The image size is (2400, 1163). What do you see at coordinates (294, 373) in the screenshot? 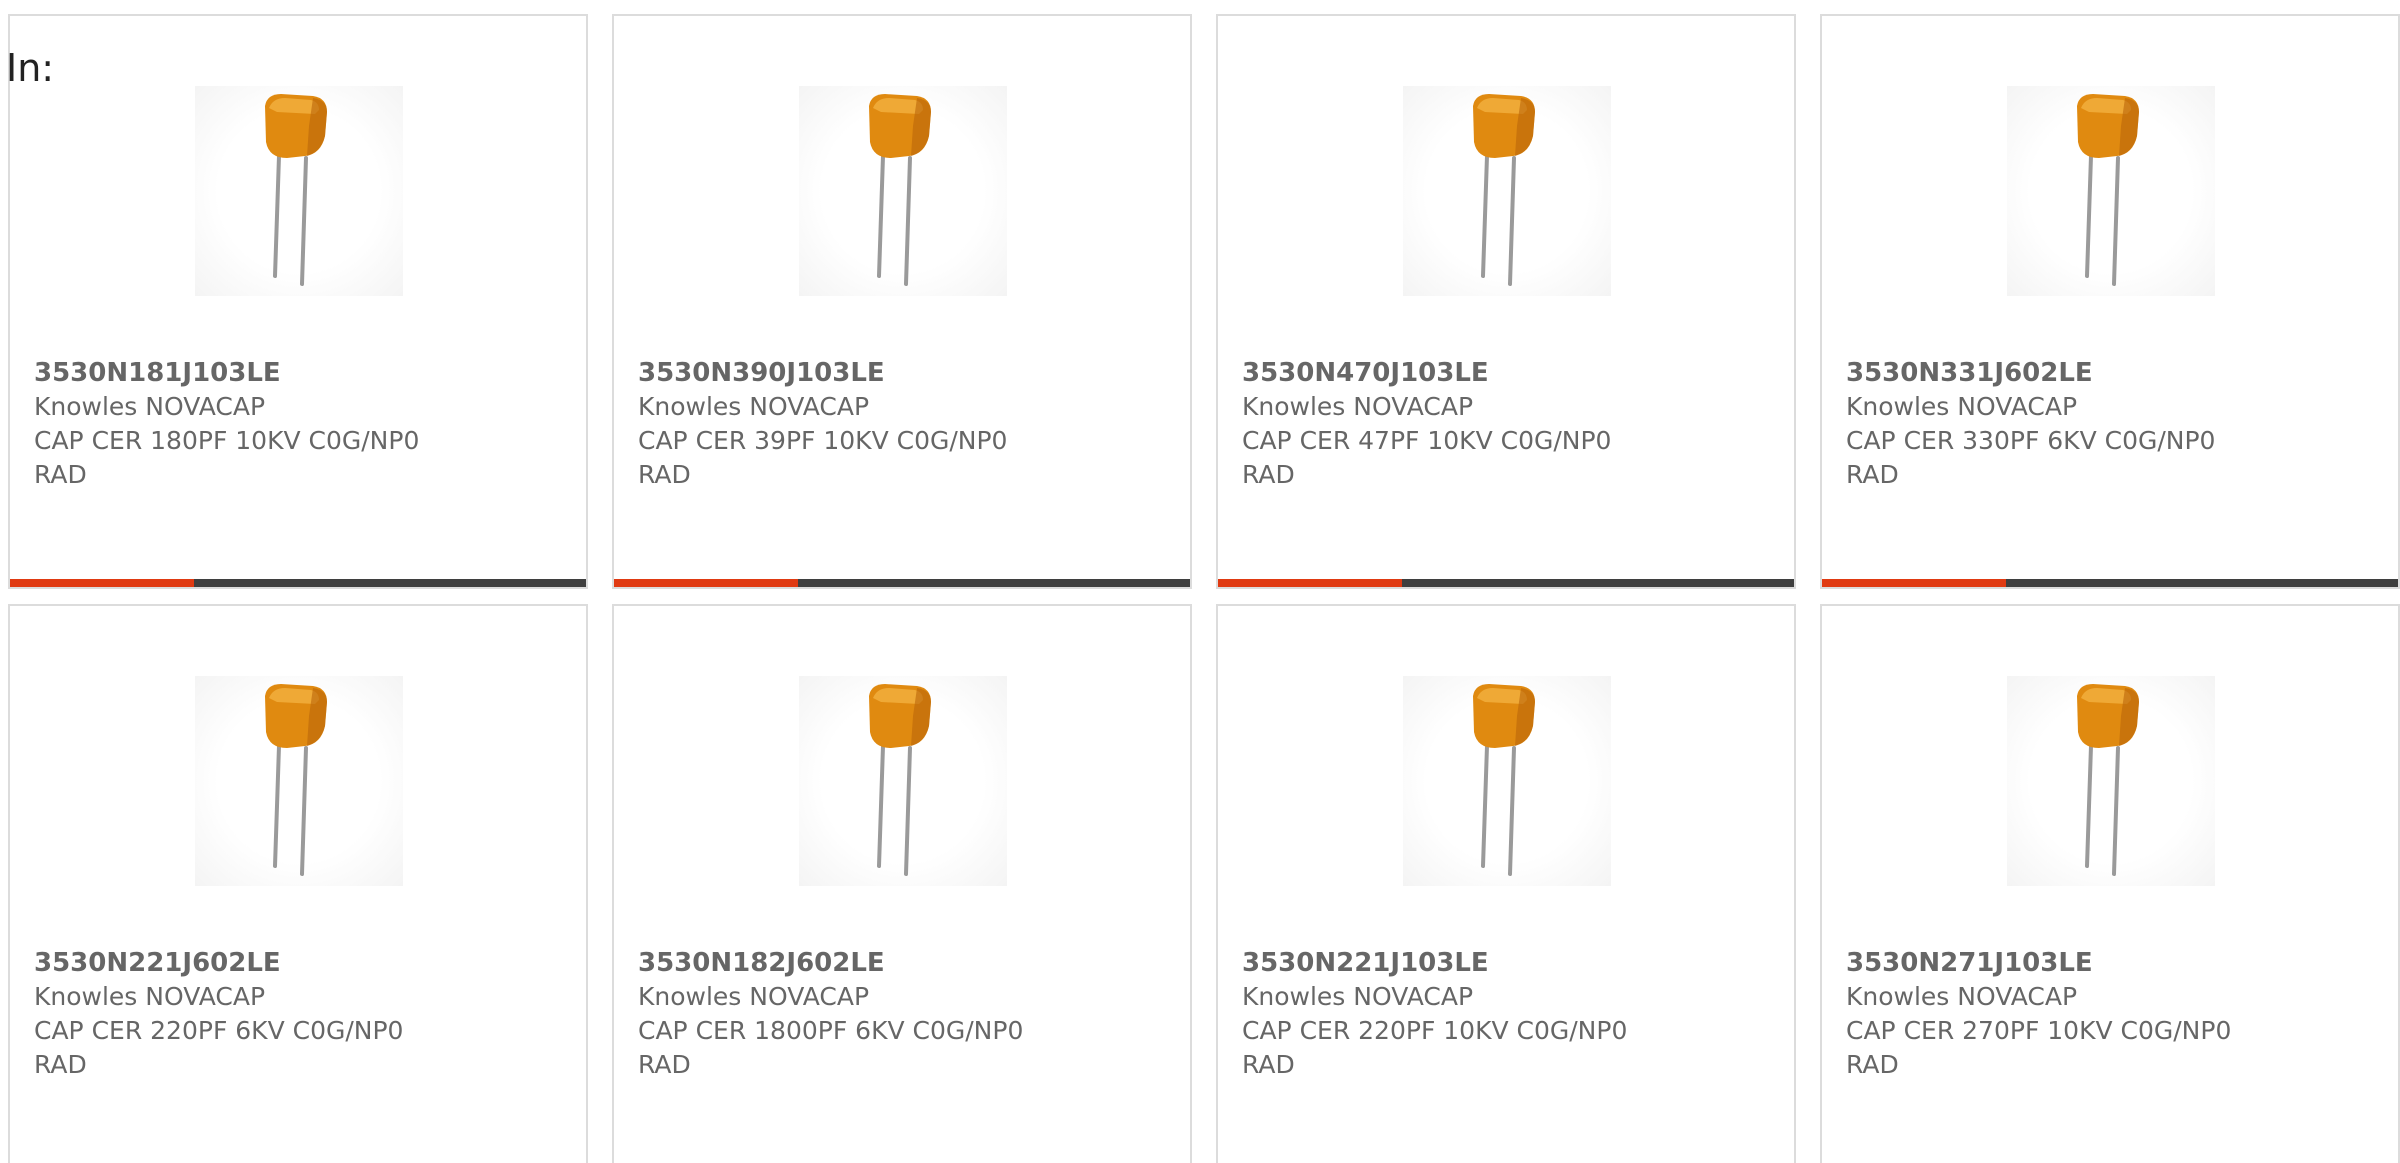
I see `part-number: 3530N181J103LE` at bounding box center [294, 373].